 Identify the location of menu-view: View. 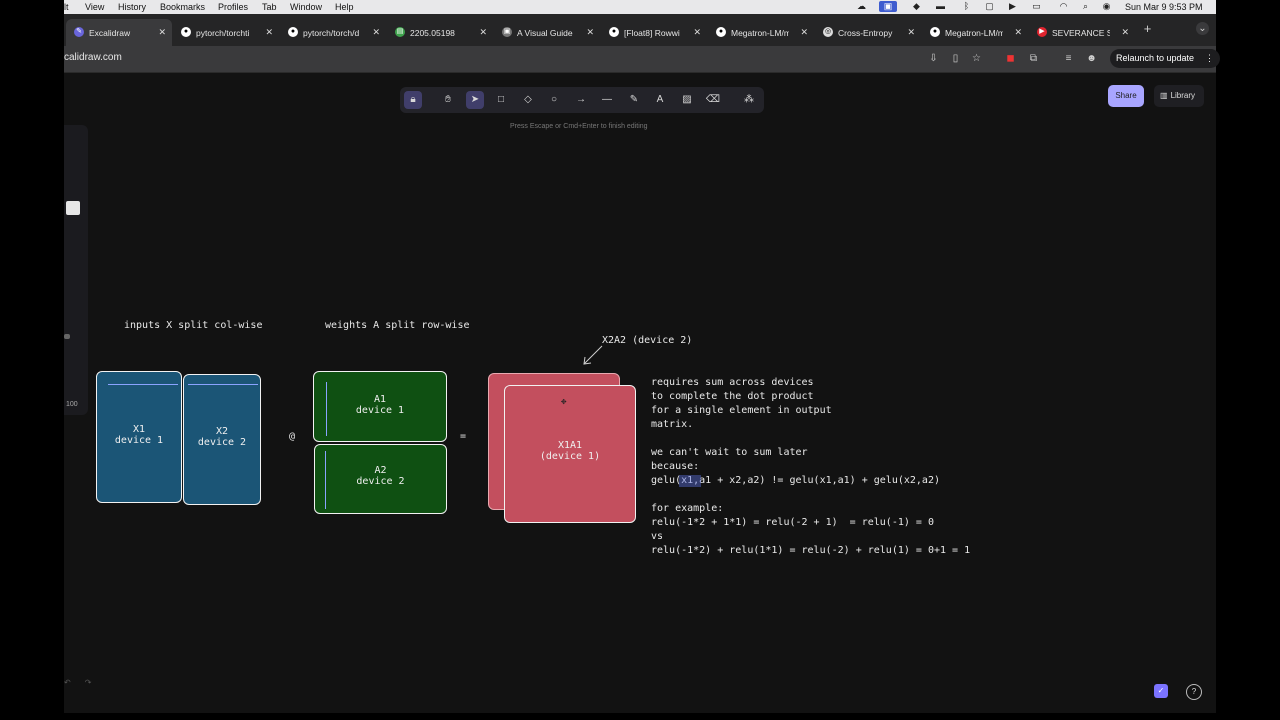
(94, 7).